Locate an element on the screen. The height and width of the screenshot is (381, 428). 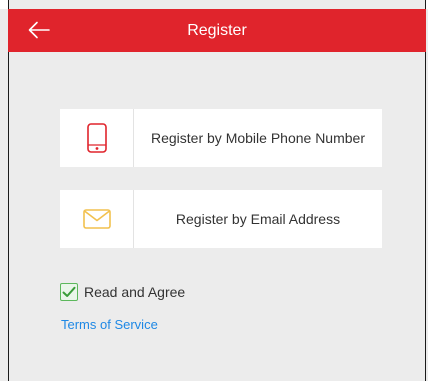
register-by-phone-button: Register by Mobile Phone Number is located at coordinates (221, 138).